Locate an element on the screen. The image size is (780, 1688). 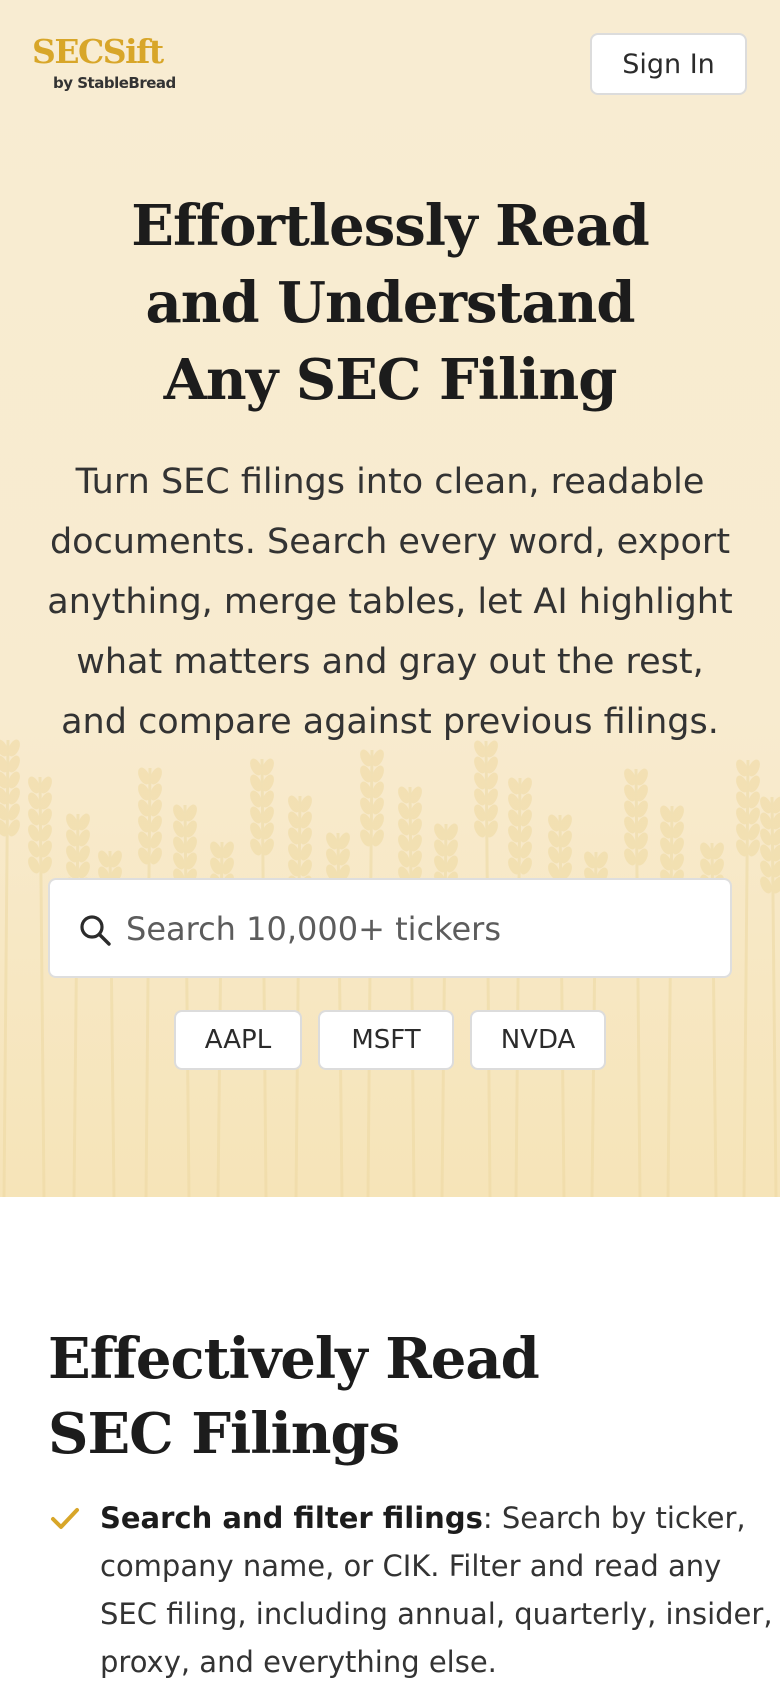
hero-title-line-3: Any SEC Filing is located at coordinates (390, 380).